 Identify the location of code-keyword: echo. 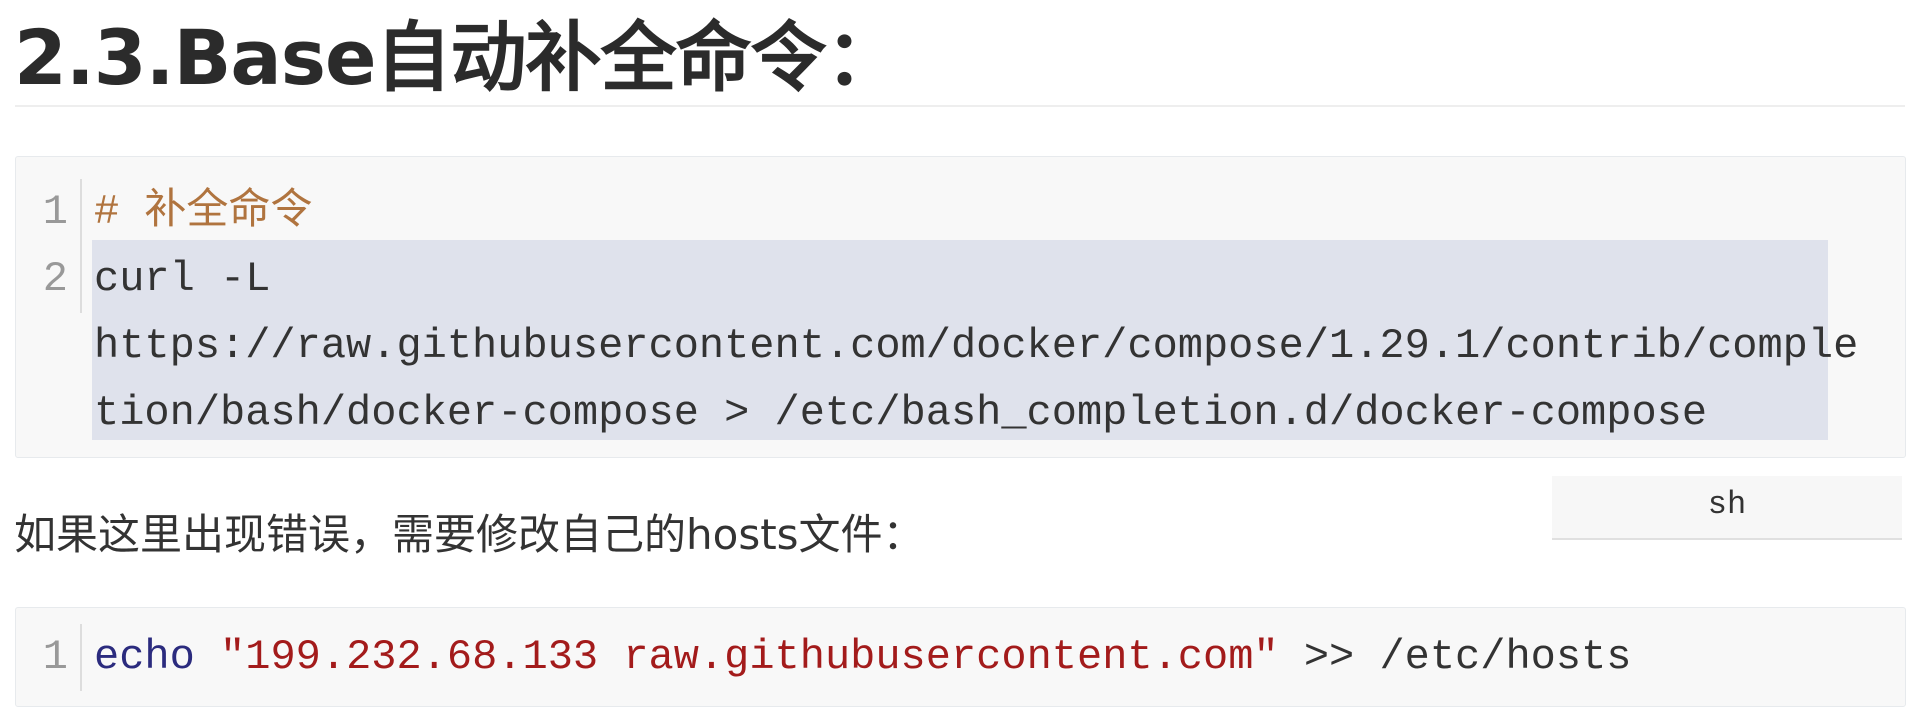
(144, 657).